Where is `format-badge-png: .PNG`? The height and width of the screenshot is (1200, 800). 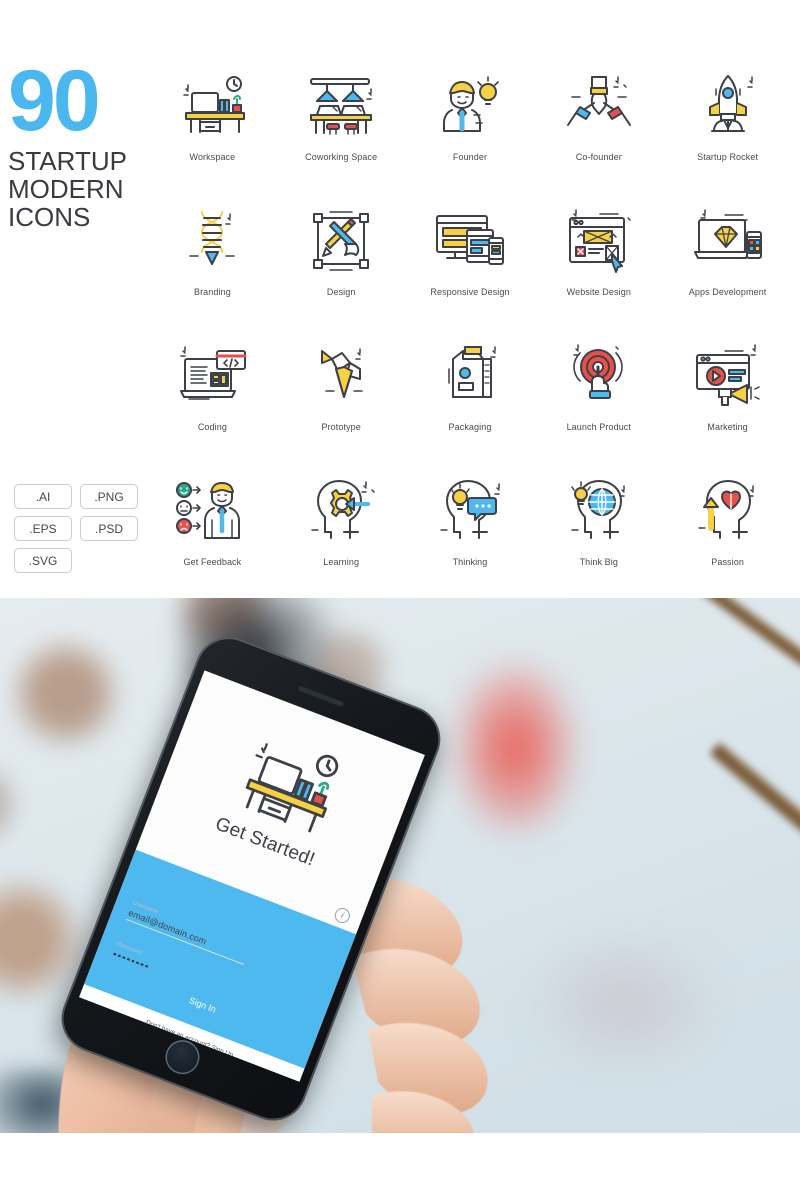 format-badge-png: .PNG is located at coordinates (109, 496).